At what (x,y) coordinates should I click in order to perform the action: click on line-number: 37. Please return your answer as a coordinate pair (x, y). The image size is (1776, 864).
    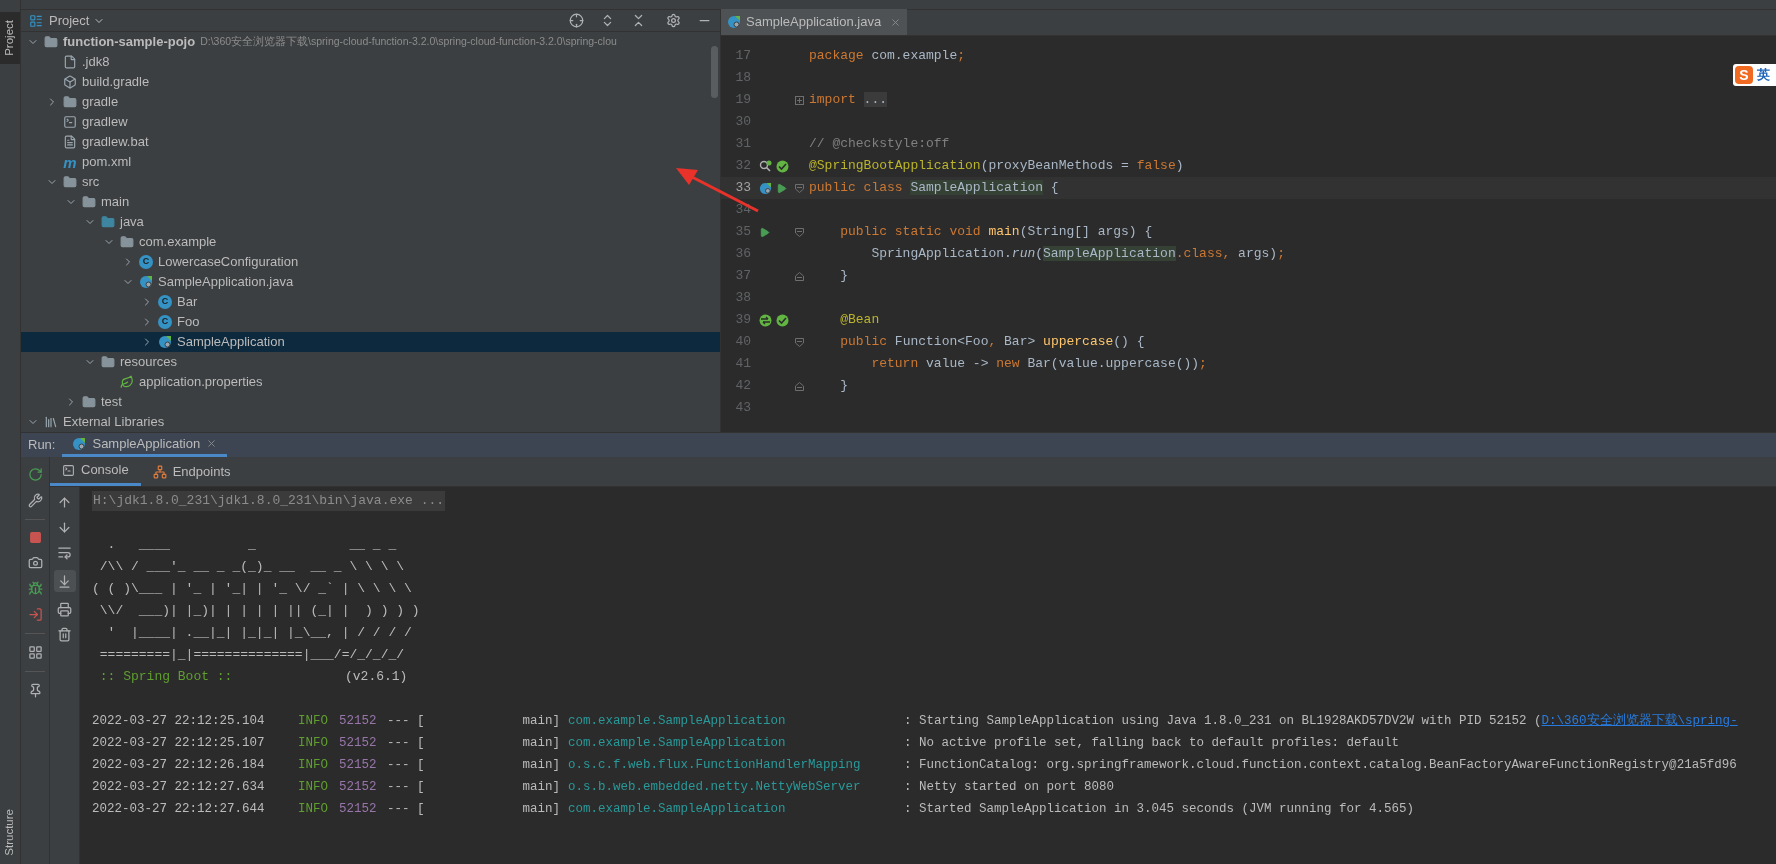
    Looking at the image, I should click on (742, 276).